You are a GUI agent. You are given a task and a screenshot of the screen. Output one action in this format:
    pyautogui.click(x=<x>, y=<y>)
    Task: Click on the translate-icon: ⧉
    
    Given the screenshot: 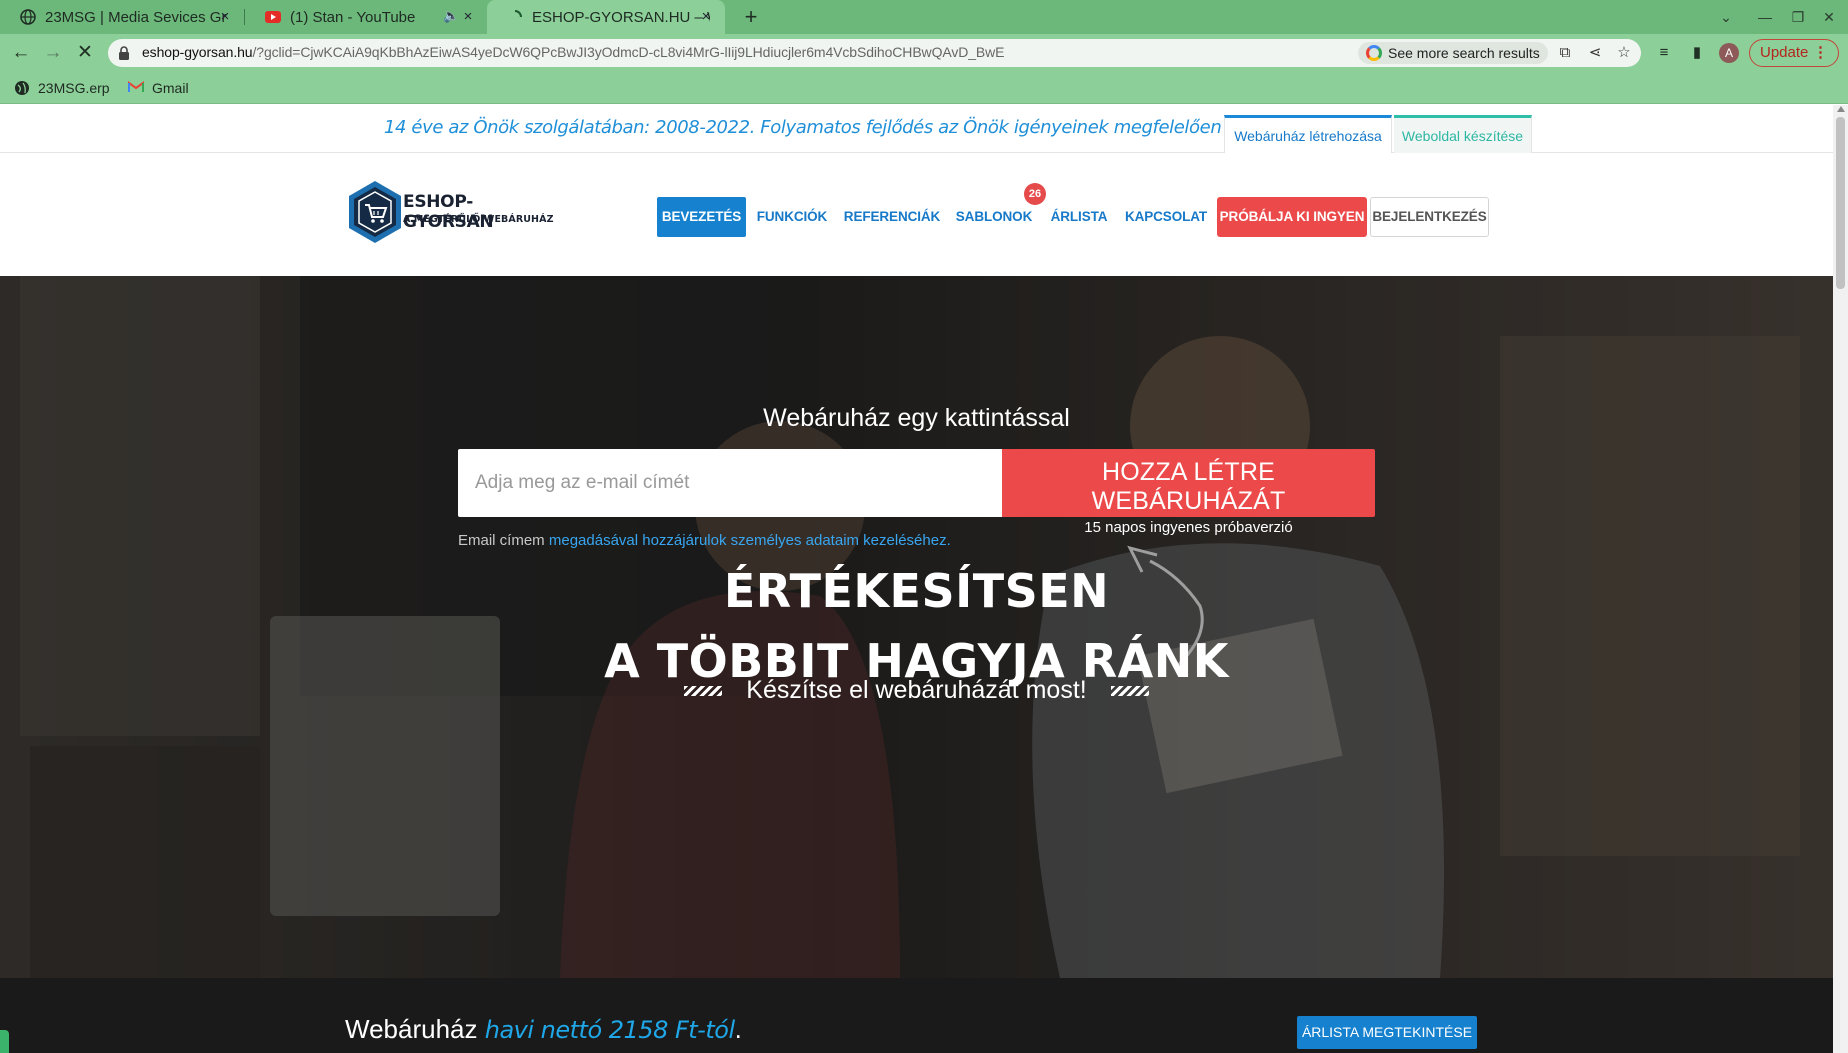 What is the action you would take?
    pyautogui.click(x=1565, y=53)
    